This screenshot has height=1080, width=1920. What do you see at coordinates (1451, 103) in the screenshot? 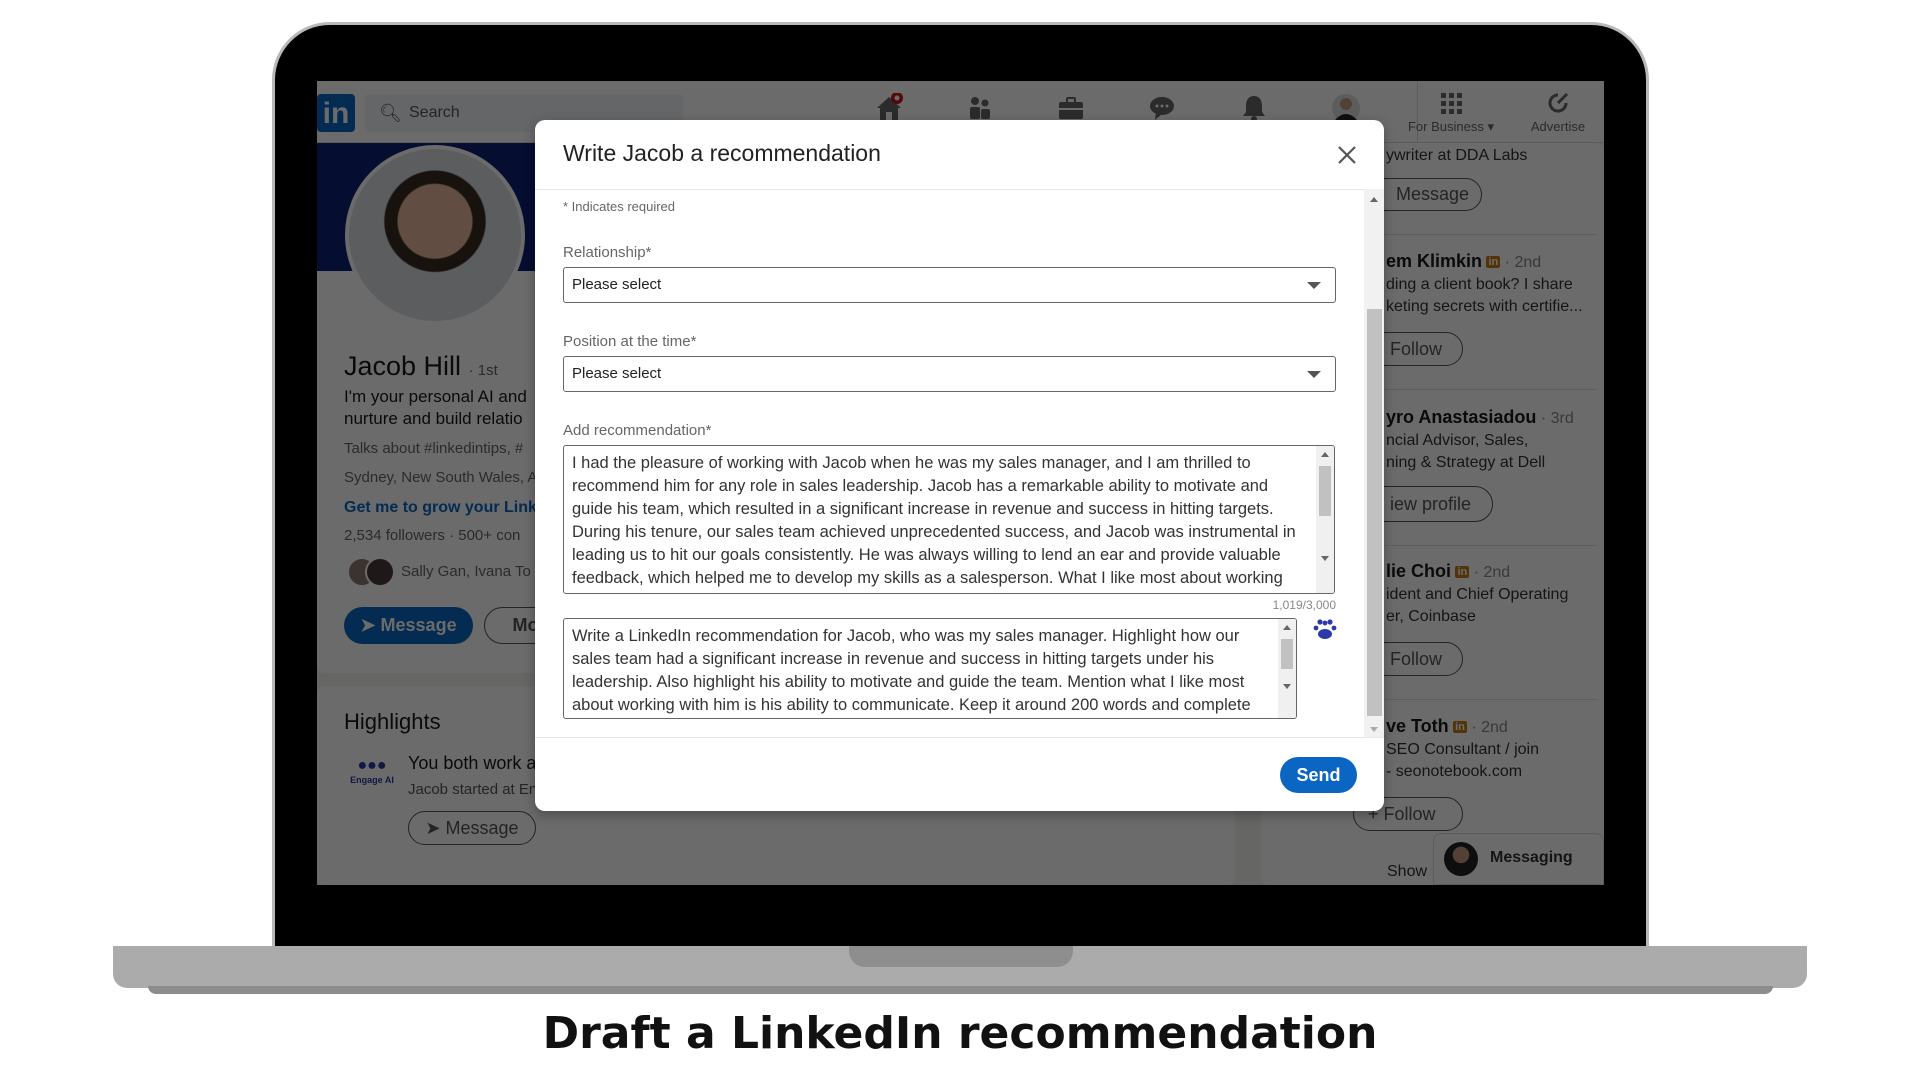
I see `grid-icon` at bounding box center [1451, 103].